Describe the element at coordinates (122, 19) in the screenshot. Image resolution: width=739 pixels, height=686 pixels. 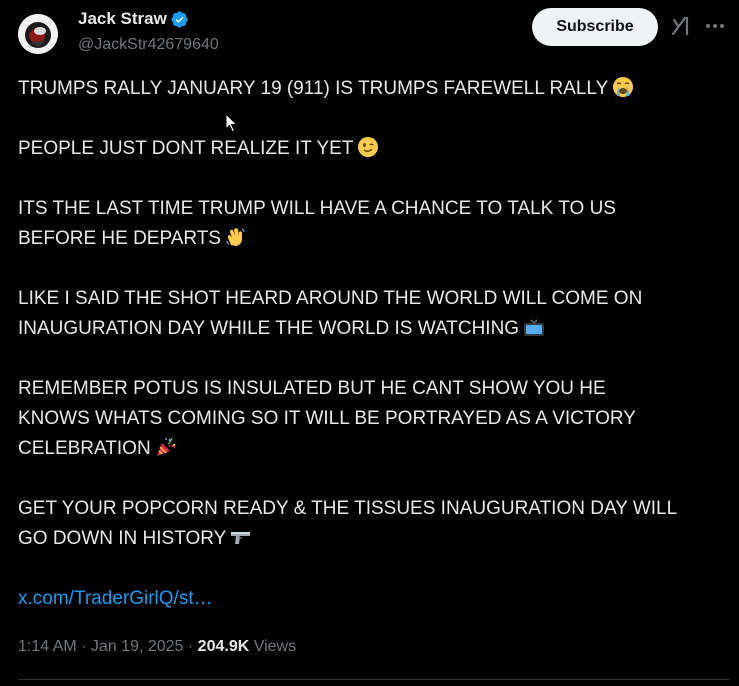
I see `display-name: Jack Straw` at that location.